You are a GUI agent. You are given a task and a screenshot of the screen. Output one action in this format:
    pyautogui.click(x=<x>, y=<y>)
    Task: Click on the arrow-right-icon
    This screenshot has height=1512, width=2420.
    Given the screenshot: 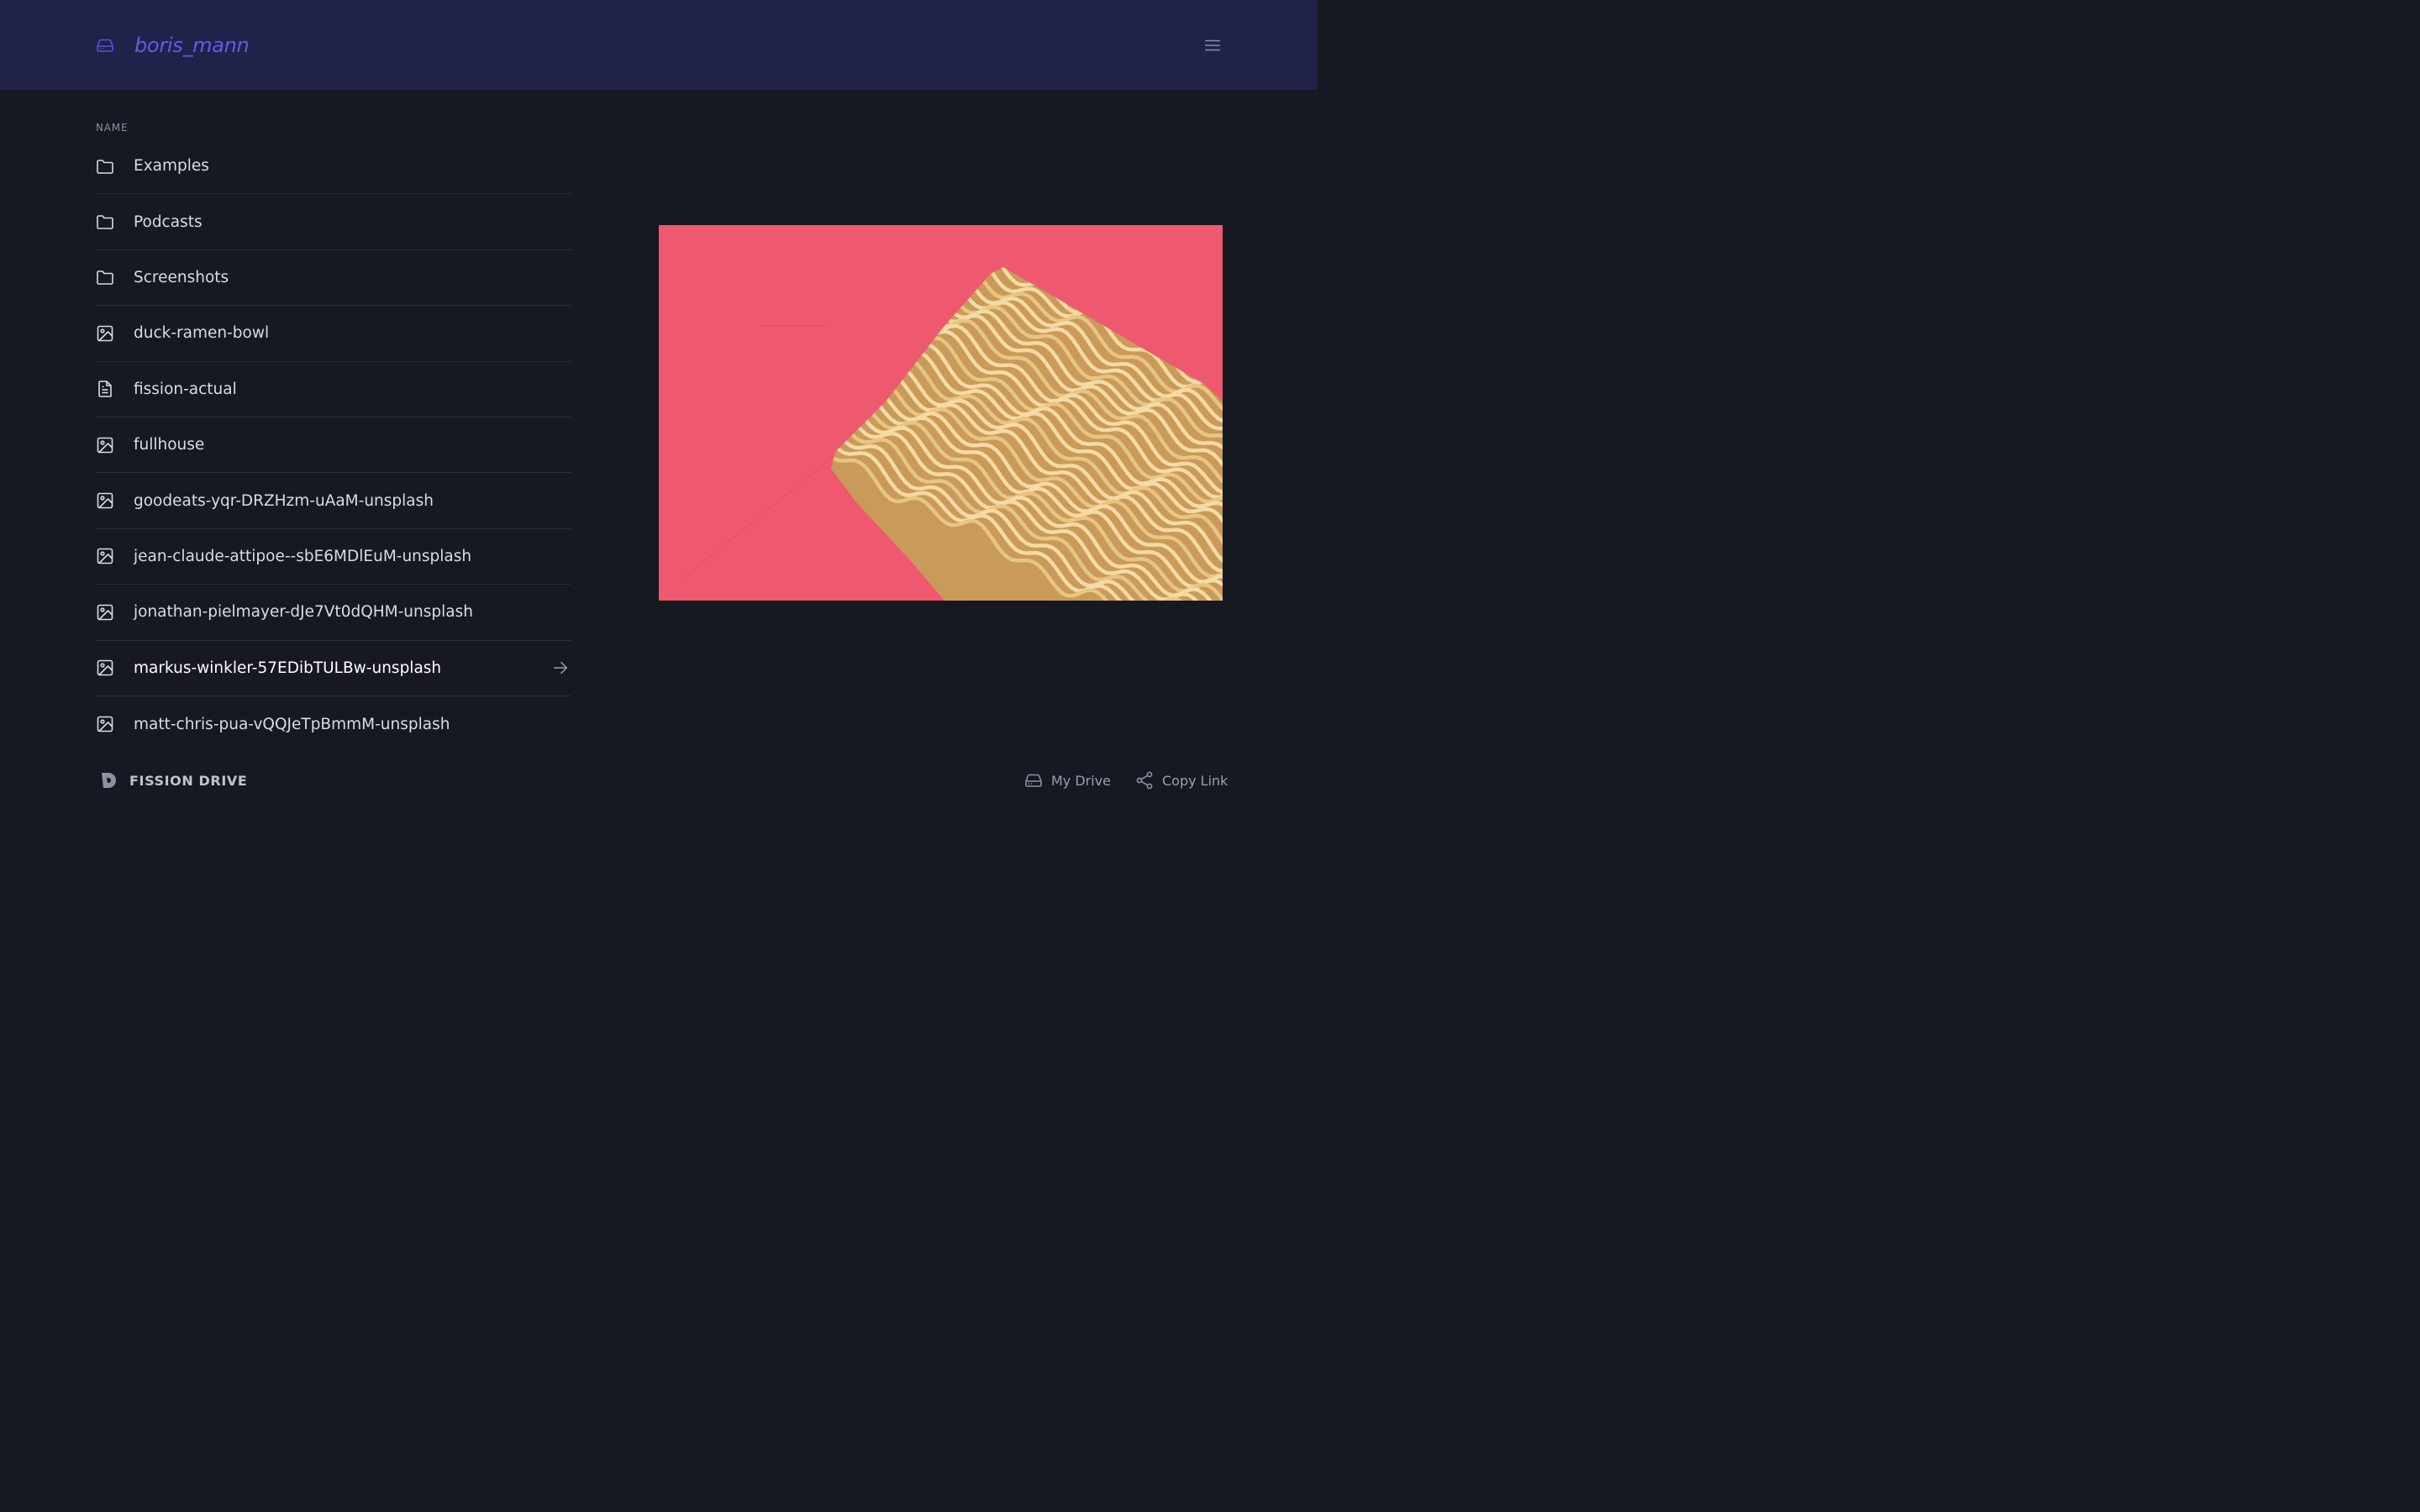 What is the action you would take?
    pyautogui.click(x=560, y=668)
    